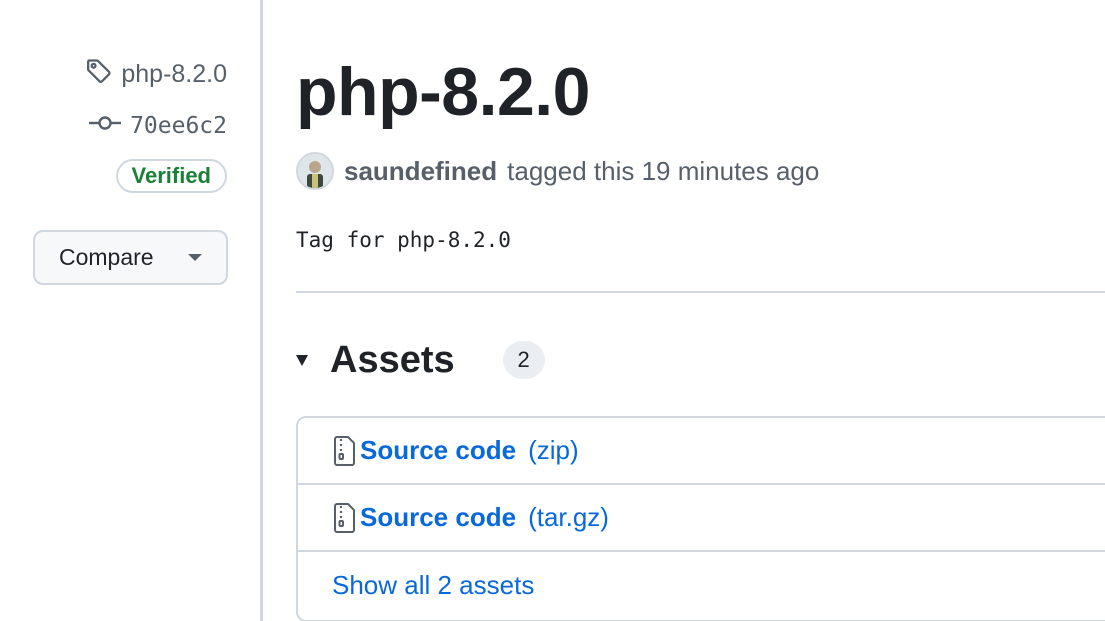 This screenshot has height=621, width=1105. Describe the element at coordinates (553, 450) in the screenshot. I see `asset-ext: (zip)` at that location.